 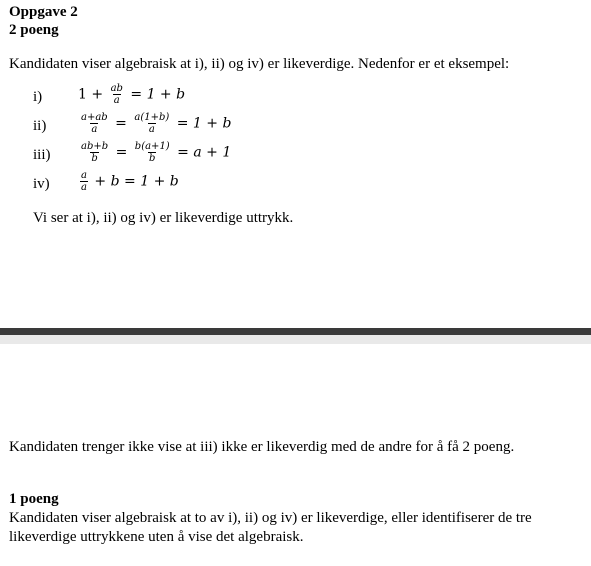 I want to click on task-title: Oppgave 2, so click(x=43, y=12).